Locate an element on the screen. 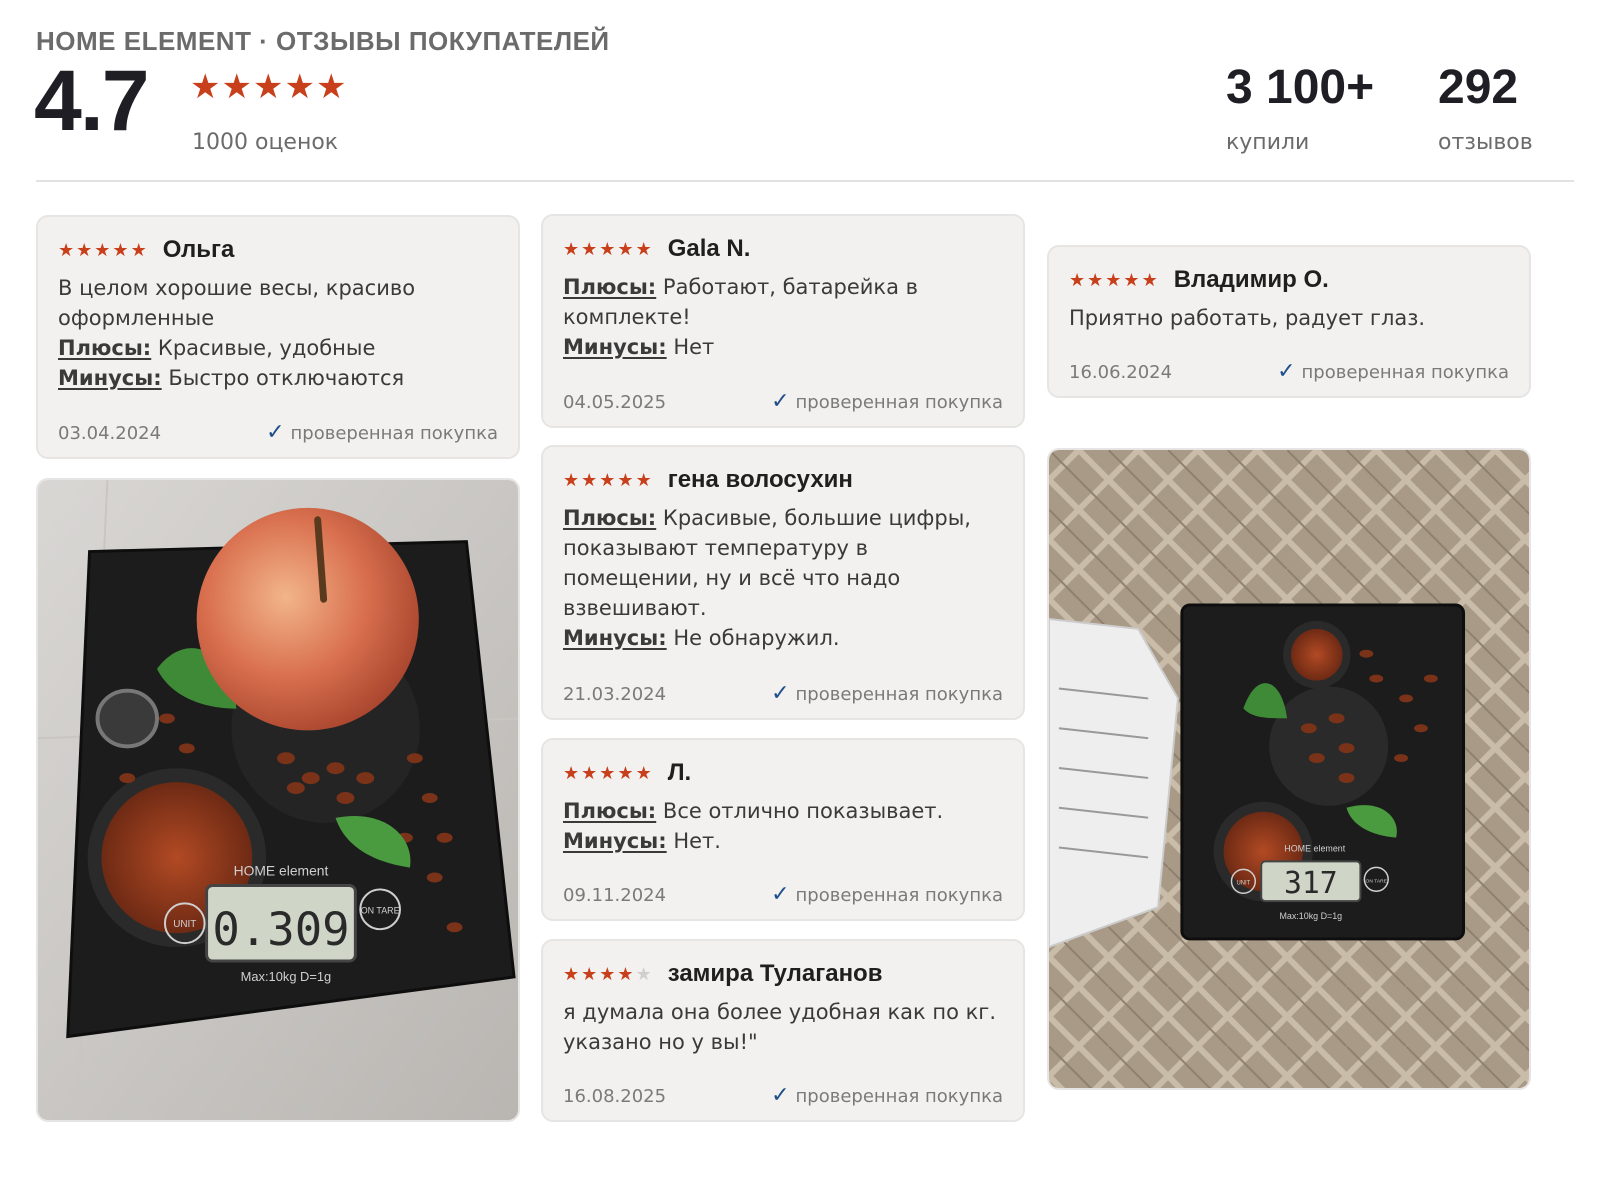 Image resolution: width=1600 pixels, height=1200 pixels. cons-text: Нет. is located at coordinates (697, 841).